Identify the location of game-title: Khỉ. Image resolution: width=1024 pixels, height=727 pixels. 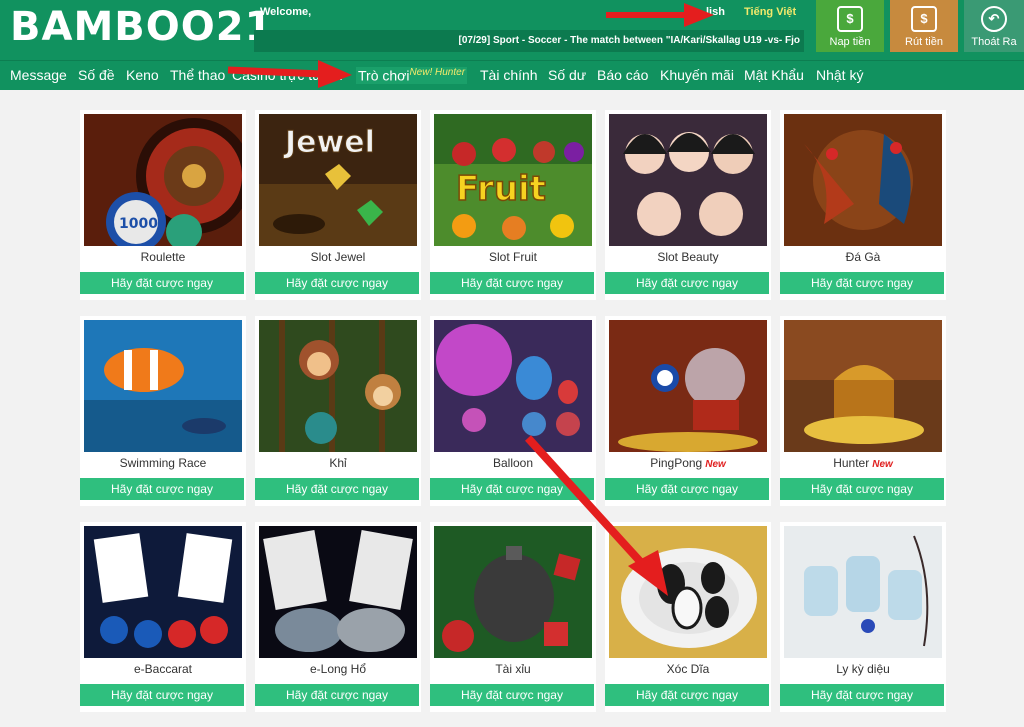
(338, 463).